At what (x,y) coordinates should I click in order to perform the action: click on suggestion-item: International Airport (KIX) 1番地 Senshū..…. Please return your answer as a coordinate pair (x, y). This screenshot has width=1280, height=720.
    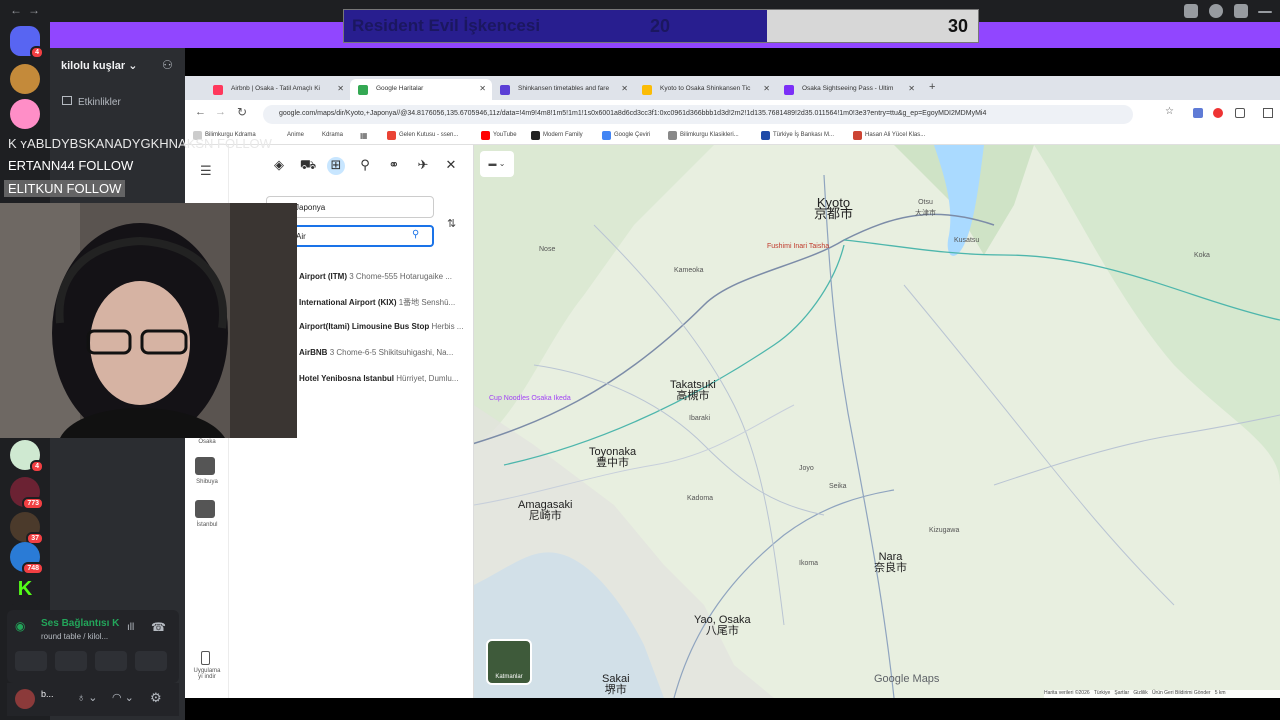
    Looking at the image, I should click on (377, 302).